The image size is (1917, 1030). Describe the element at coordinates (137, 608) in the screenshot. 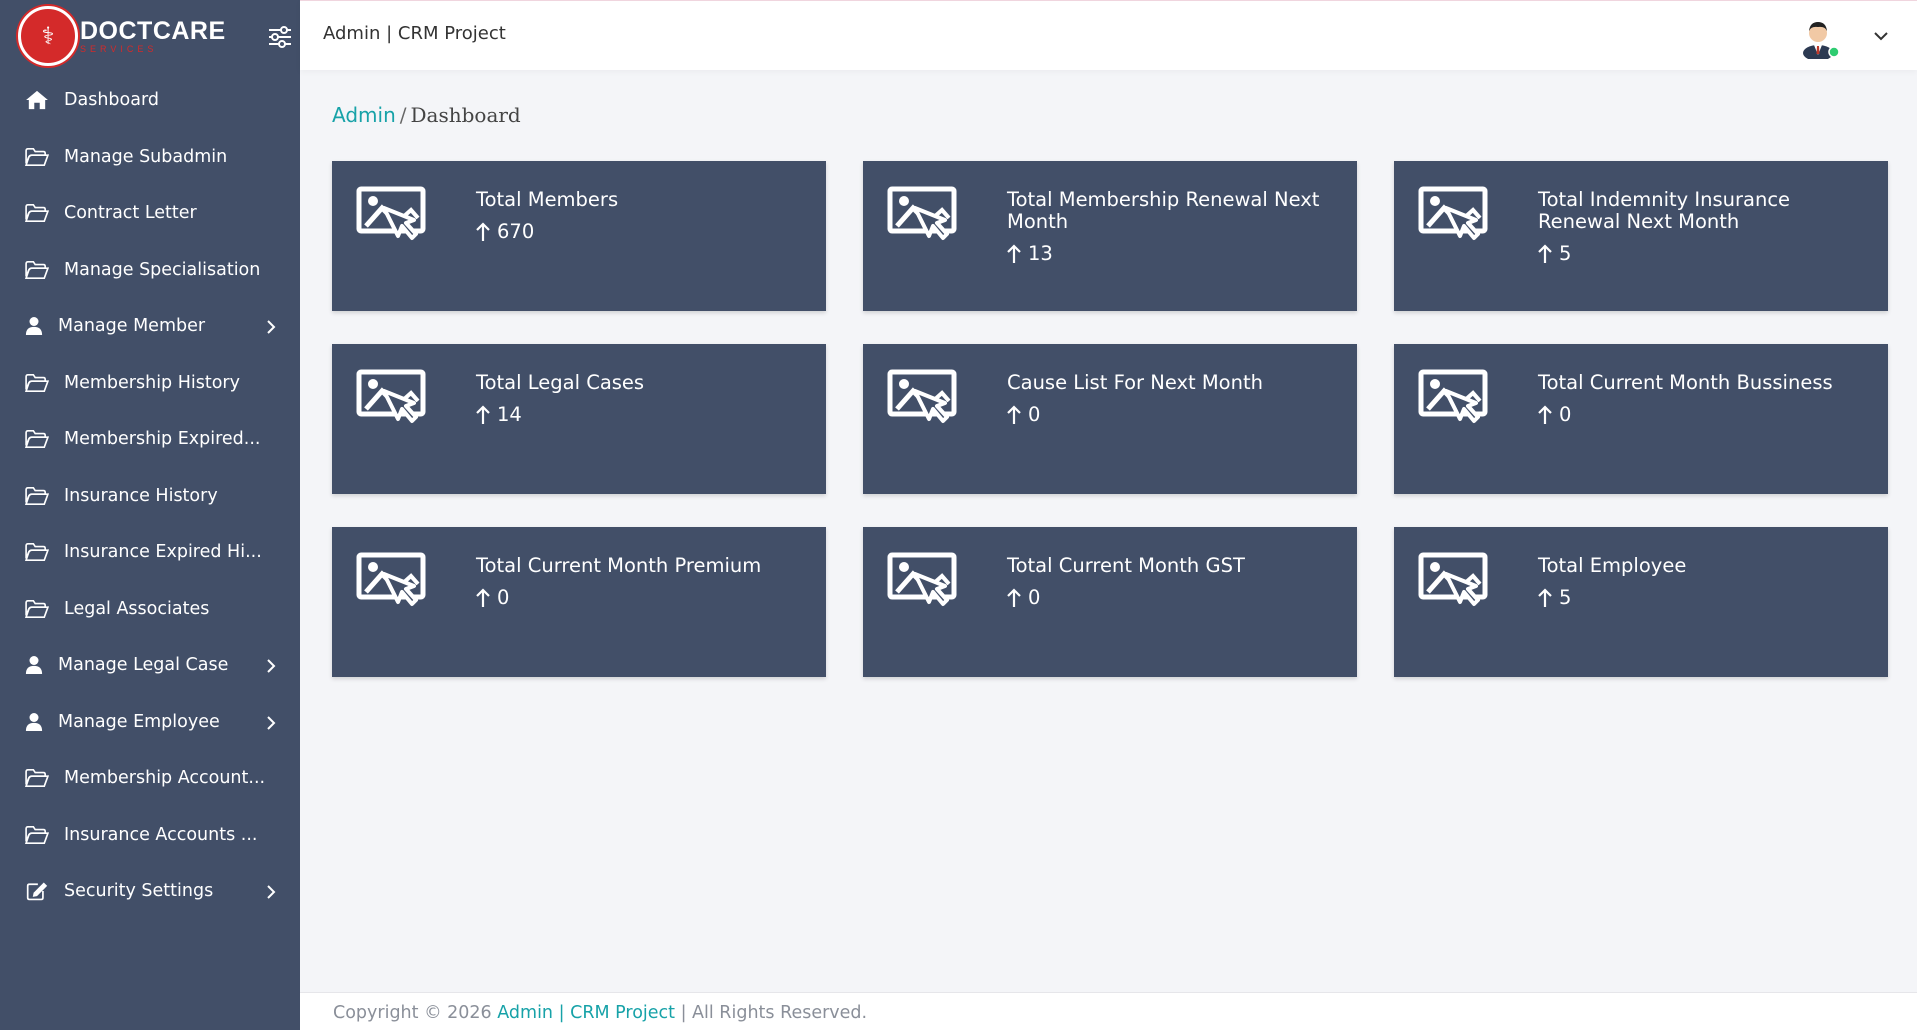

I see `sidebar-item-label: Legal Associates` at that location.